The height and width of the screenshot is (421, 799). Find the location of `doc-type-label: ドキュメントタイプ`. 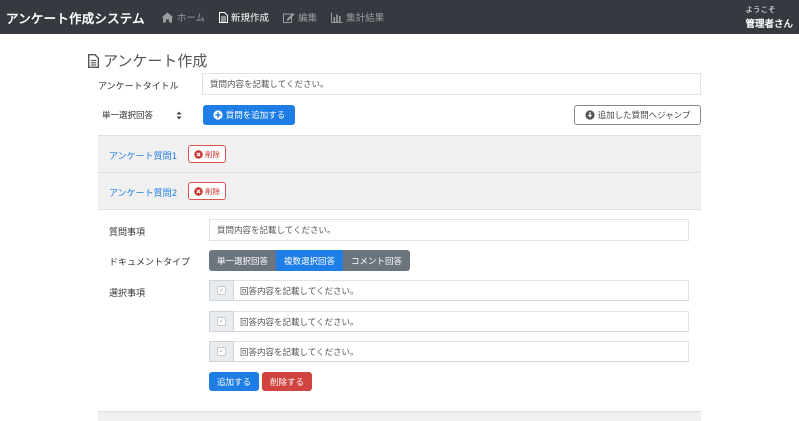

doc-type-label: ドキュメントタイプ is located at coordinates (150, 263).